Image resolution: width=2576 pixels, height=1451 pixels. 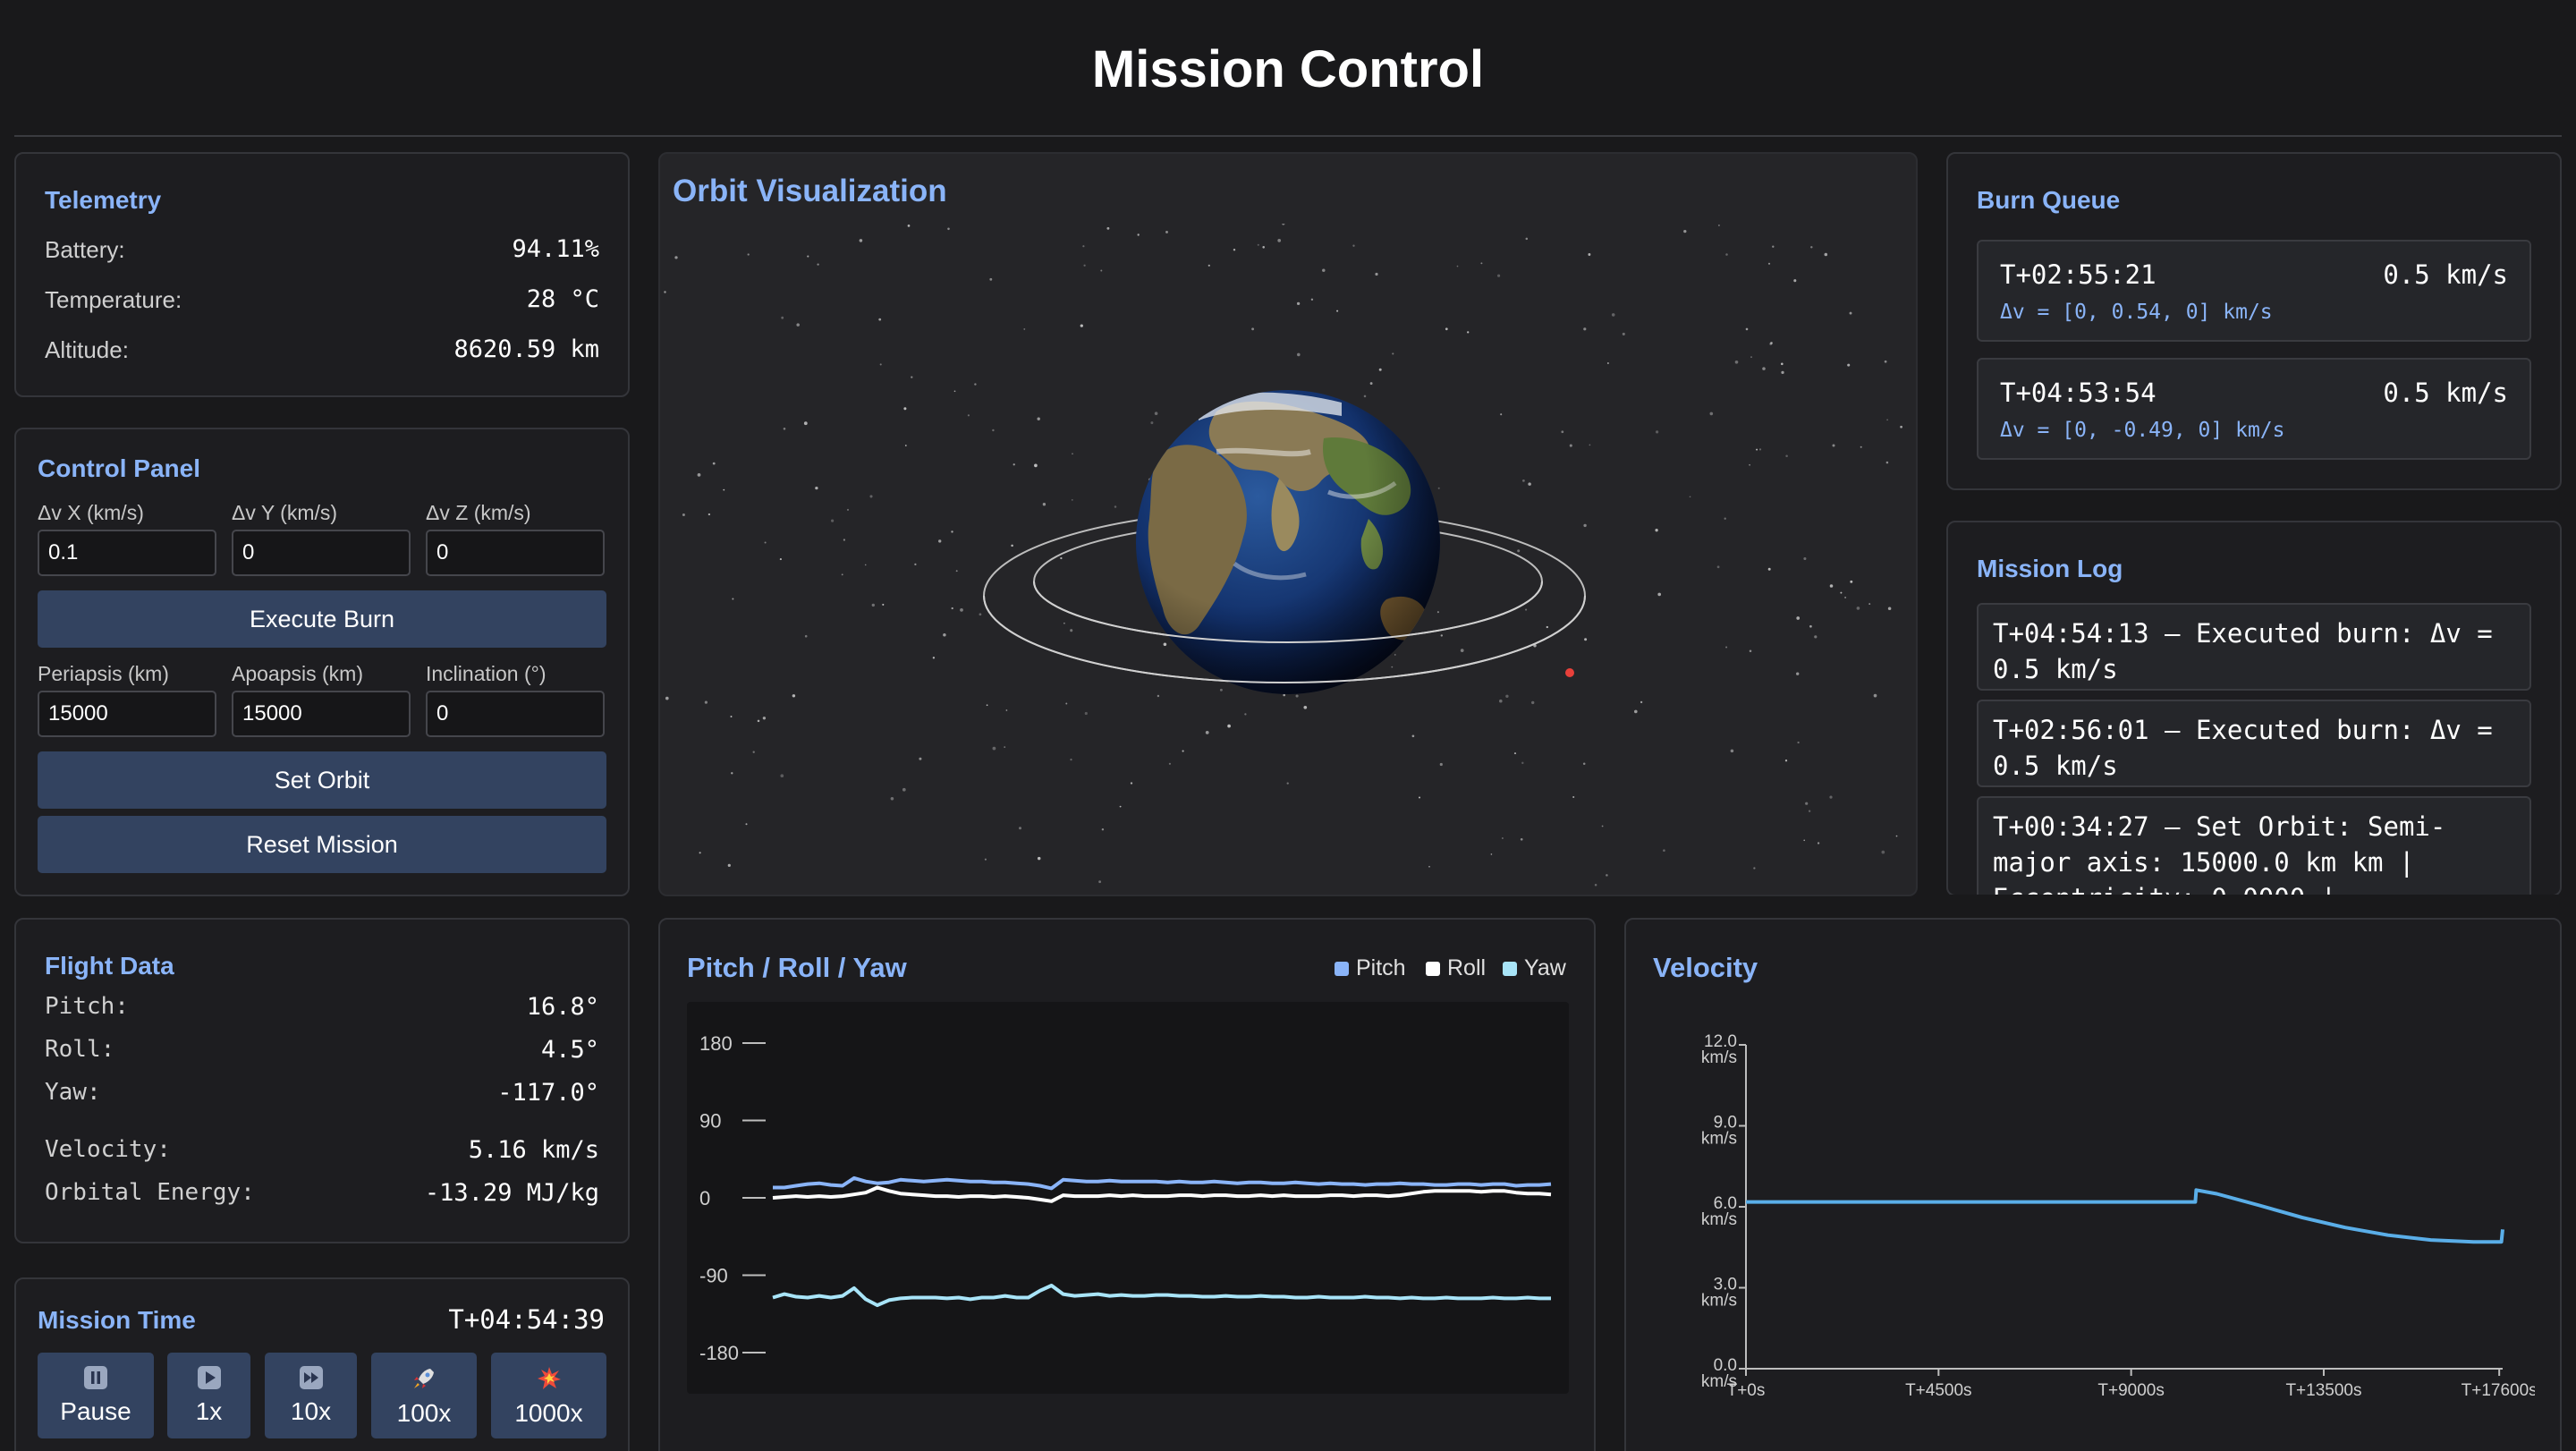 What do you see at coordinates (96, 1395) in the screenshot?
I see `pause-button: Pause` at bounding box center [96, 1395].